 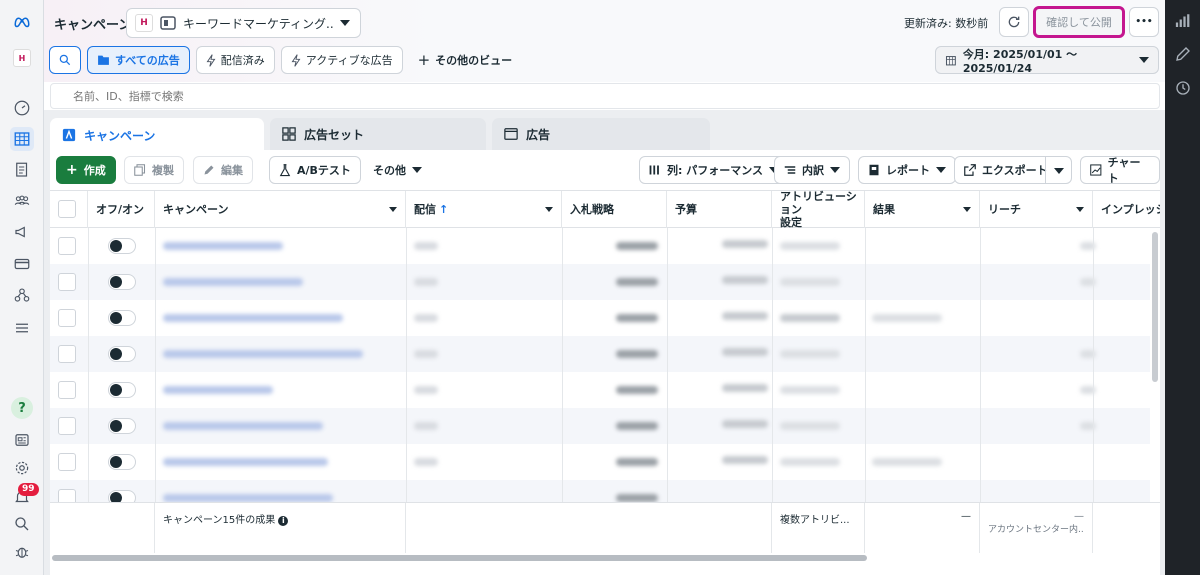 What do you see at coordinates (605, 96) in the screenshot?
I see `search-input` at bounding box center [605, 96].